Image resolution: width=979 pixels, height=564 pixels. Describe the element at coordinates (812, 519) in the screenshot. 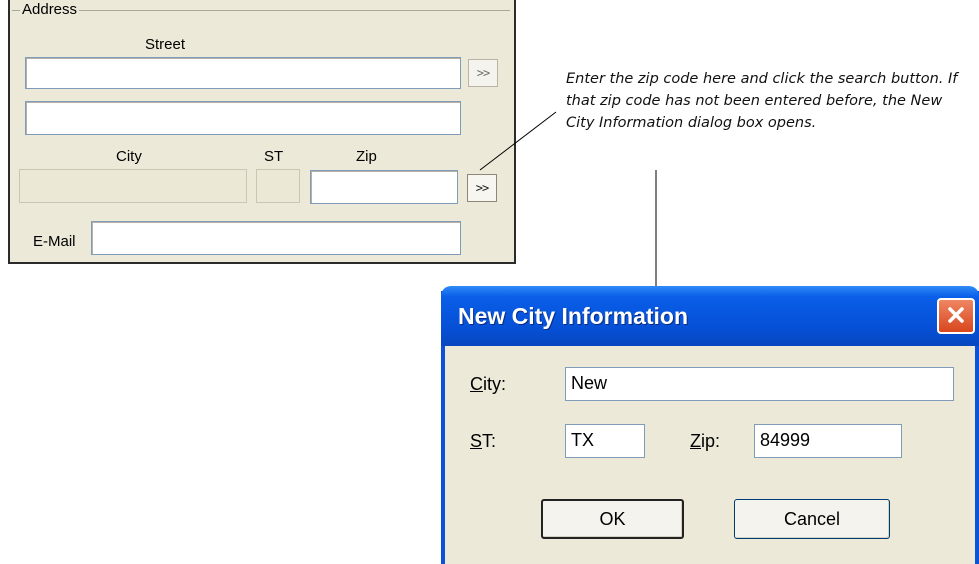

I see `cancel-button: Cancel` at that location.